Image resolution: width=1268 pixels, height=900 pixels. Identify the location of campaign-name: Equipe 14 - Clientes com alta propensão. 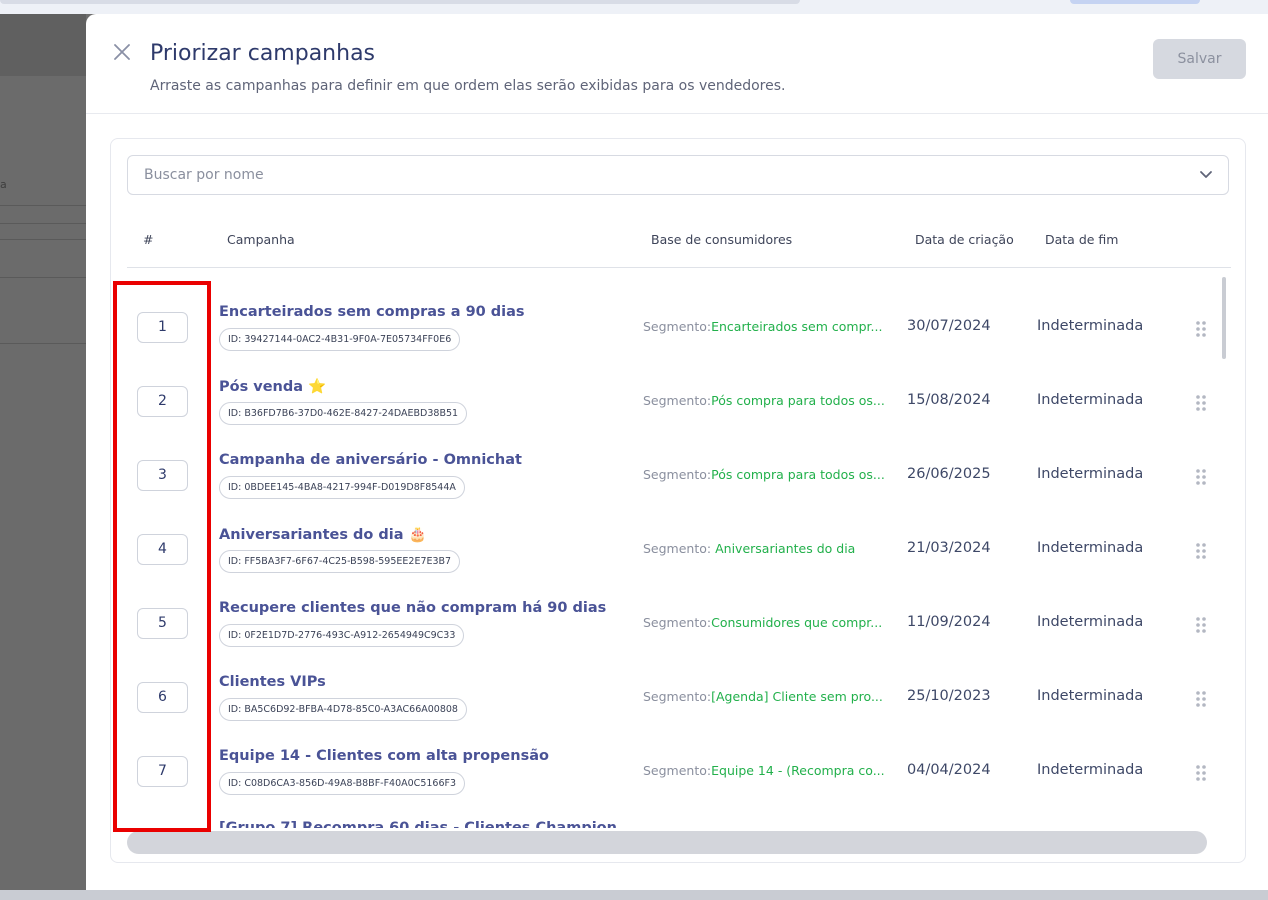
(384, 756).